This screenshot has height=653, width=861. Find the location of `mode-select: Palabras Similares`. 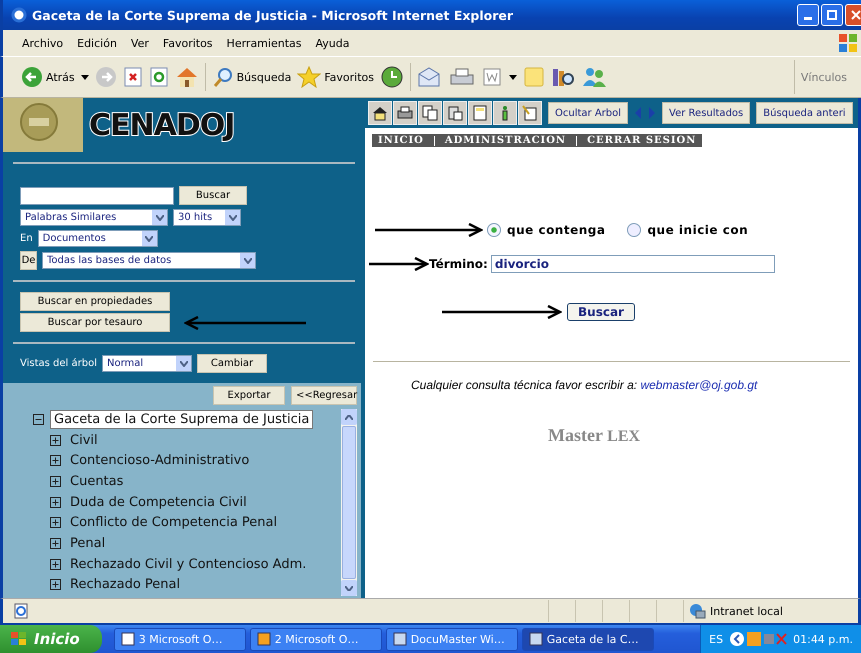

mode-select: Palabras Similares is located at coordinates (94, 217).